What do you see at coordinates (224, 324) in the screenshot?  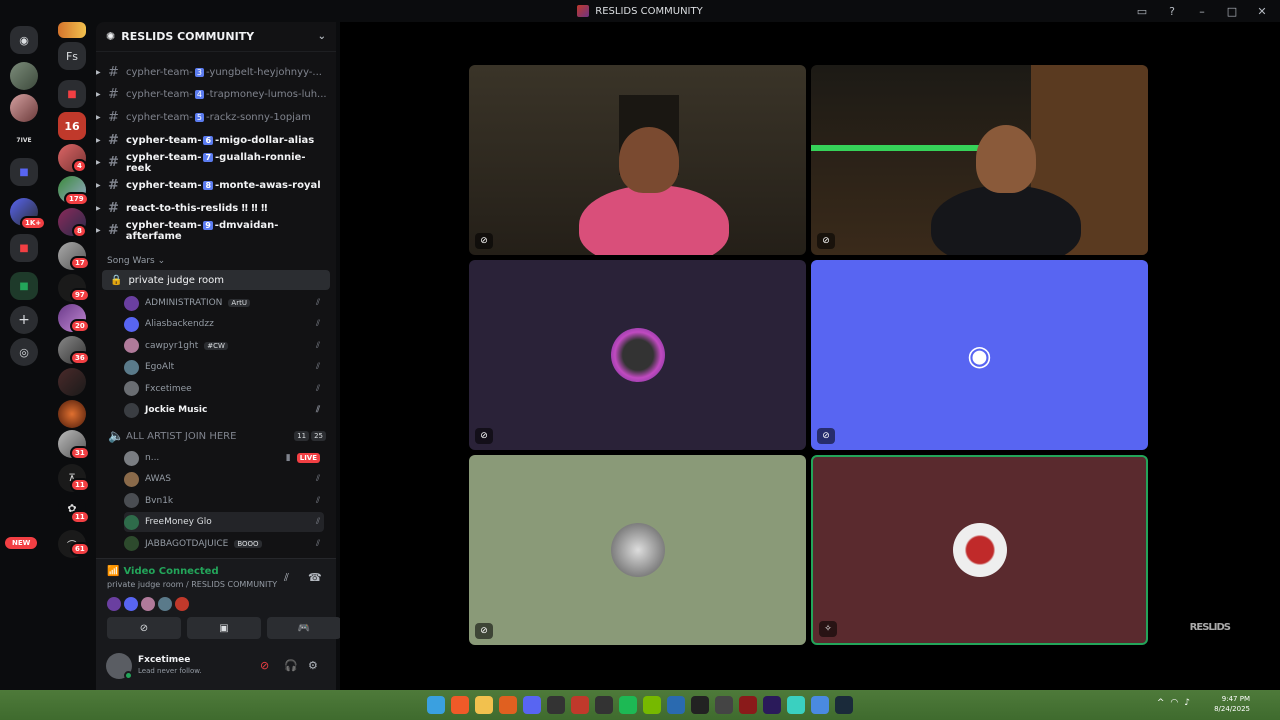 I see `voice-user: Aliasbackendzz ⫽` at bounding box center [224, 324].